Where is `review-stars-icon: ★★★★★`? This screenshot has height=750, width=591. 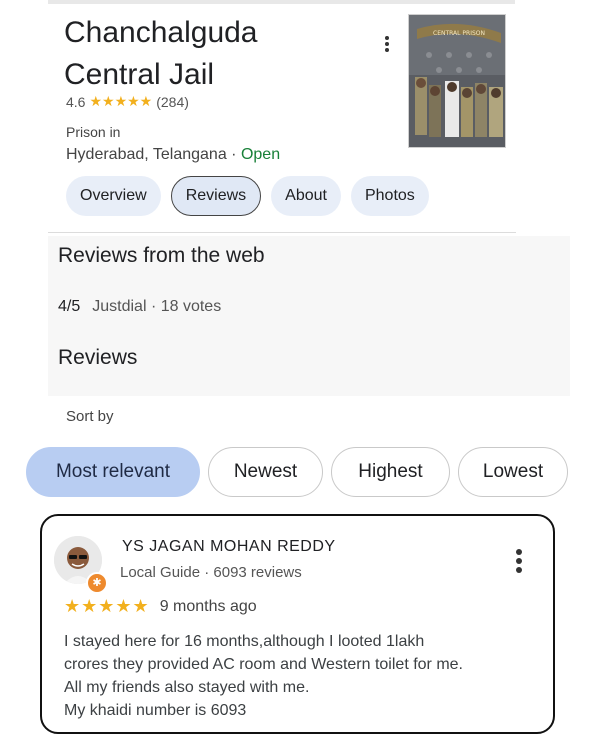 review-stars-icon: ★★★★★ is located at coordinates (107, 606).